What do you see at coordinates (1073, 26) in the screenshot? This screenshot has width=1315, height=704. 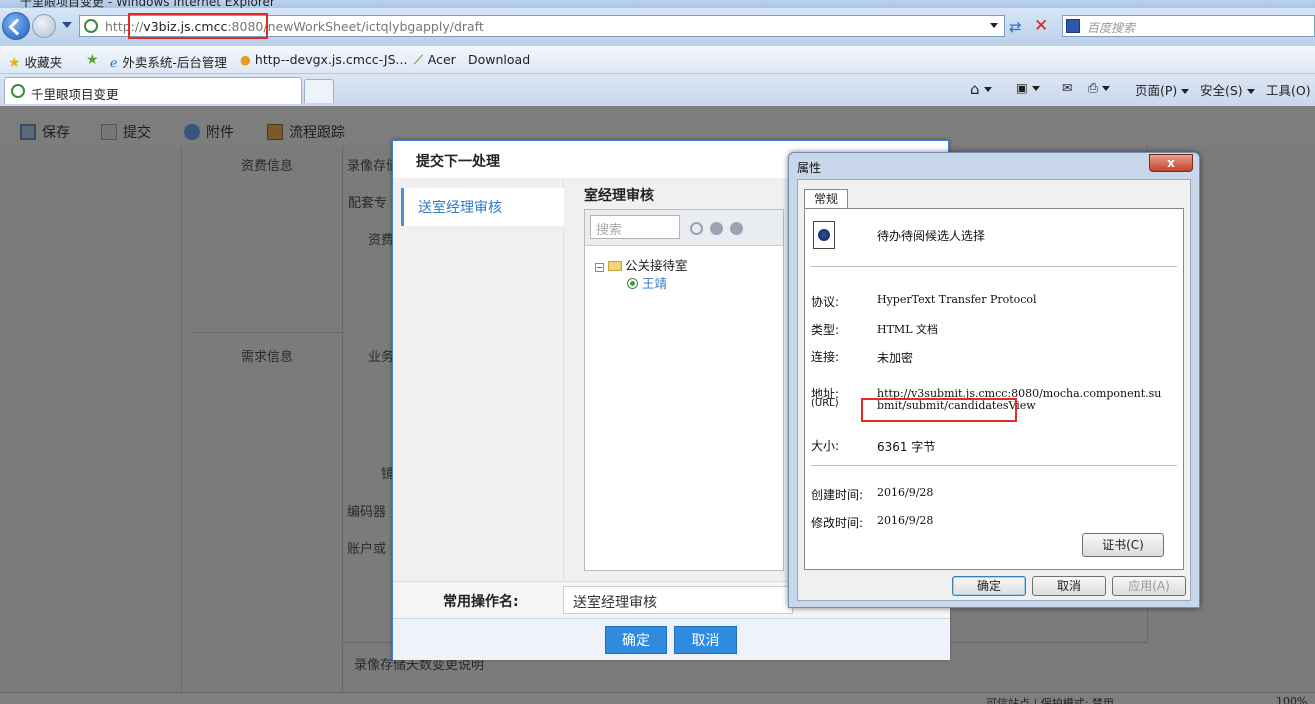 I see `search-provider-icon` at bounding box center [1073, 26].